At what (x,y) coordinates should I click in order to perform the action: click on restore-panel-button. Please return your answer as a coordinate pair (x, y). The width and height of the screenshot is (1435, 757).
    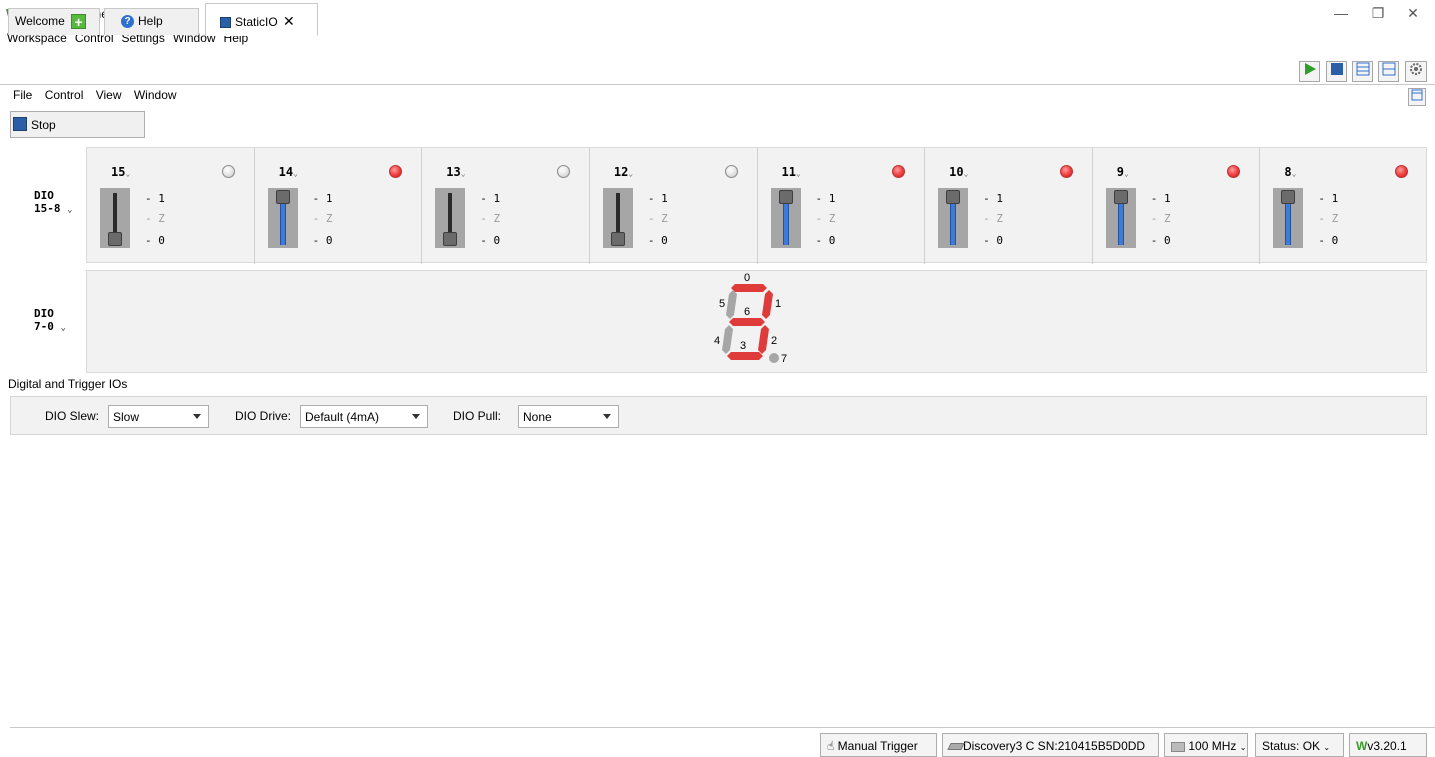
    Looking at the image, I should click on (1417, 97).